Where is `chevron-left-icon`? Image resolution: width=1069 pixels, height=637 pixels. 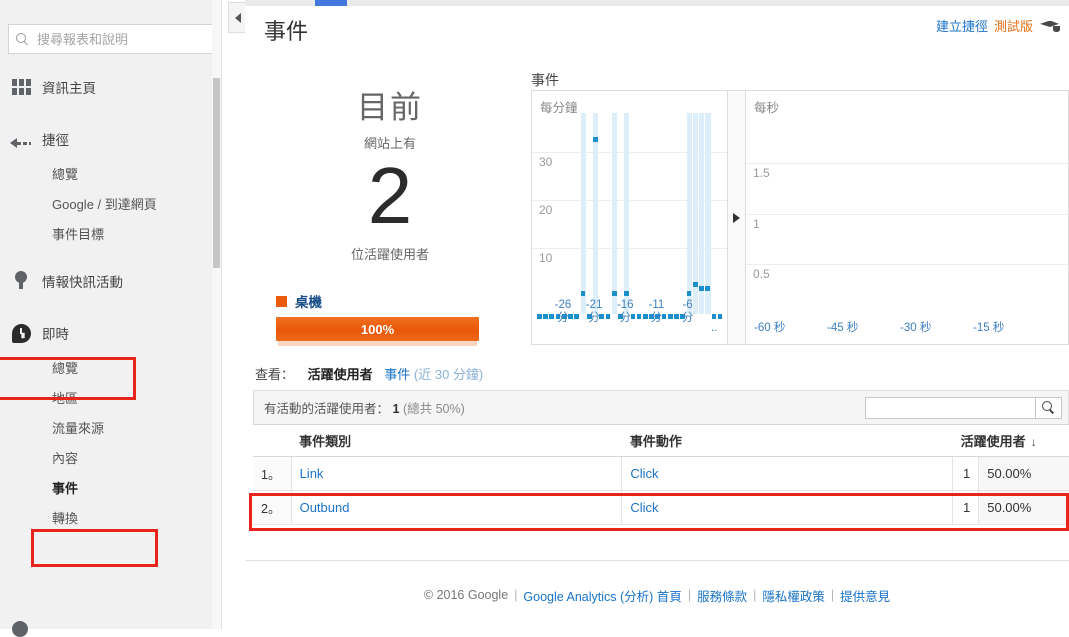
chevron-left-icon is located at coordinates (238, 17).